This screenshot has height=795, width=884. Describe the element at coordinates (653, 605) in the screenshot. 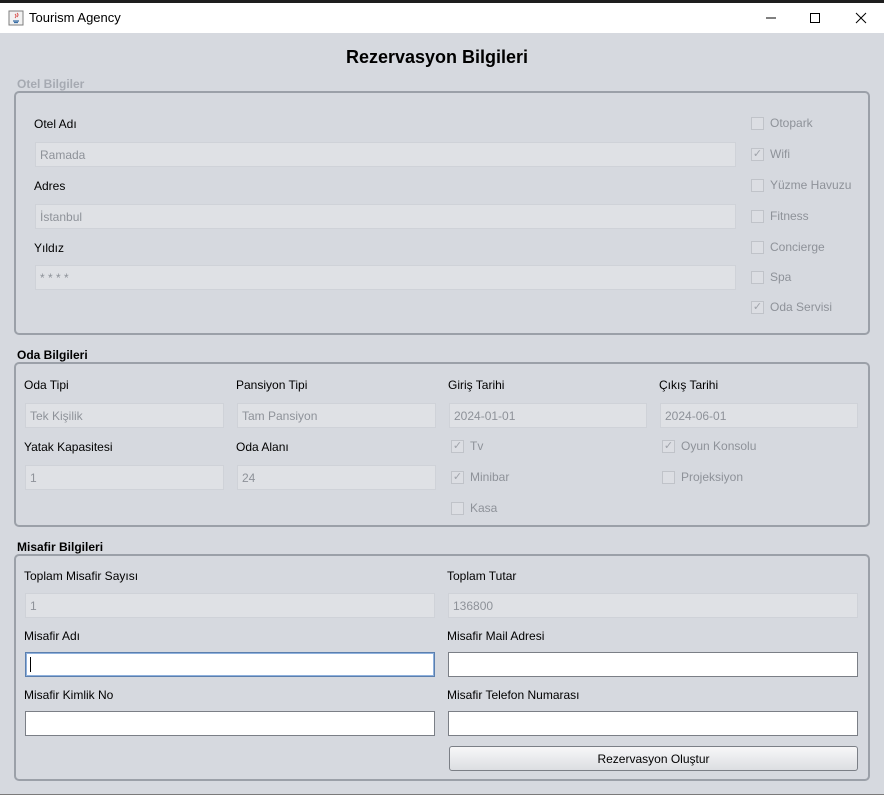

I see `total-price-field: 136800` at that location.